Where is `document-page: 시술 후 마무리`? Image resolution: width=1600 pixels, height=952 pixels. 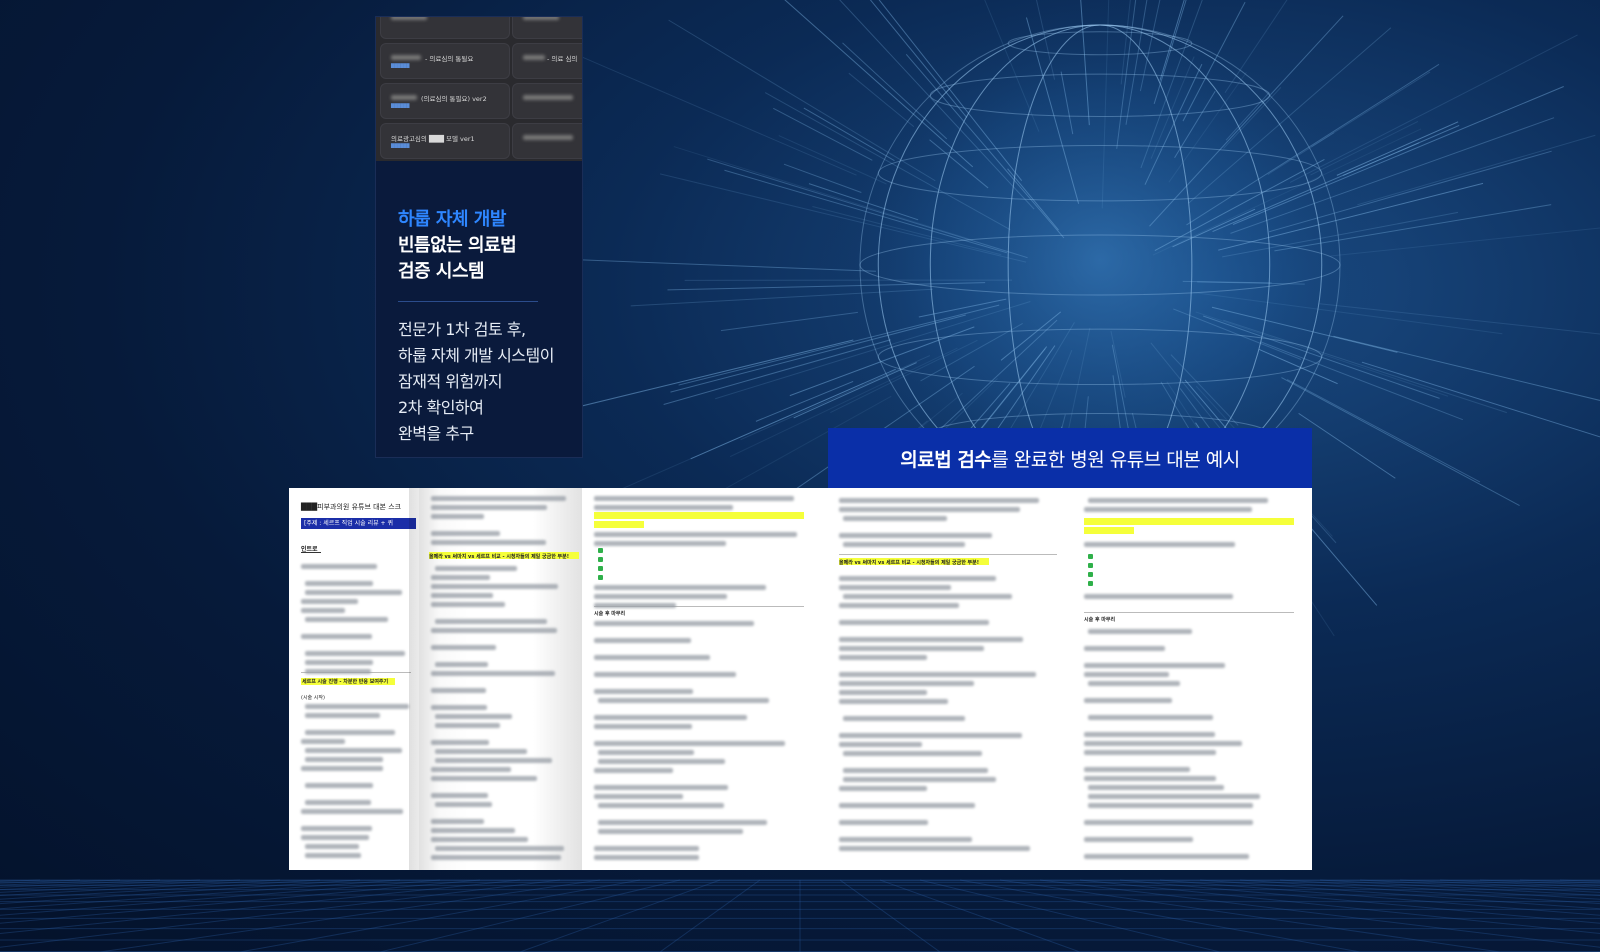 document-page: 시술 후 마무리 is located at coordinates (1192, 679).